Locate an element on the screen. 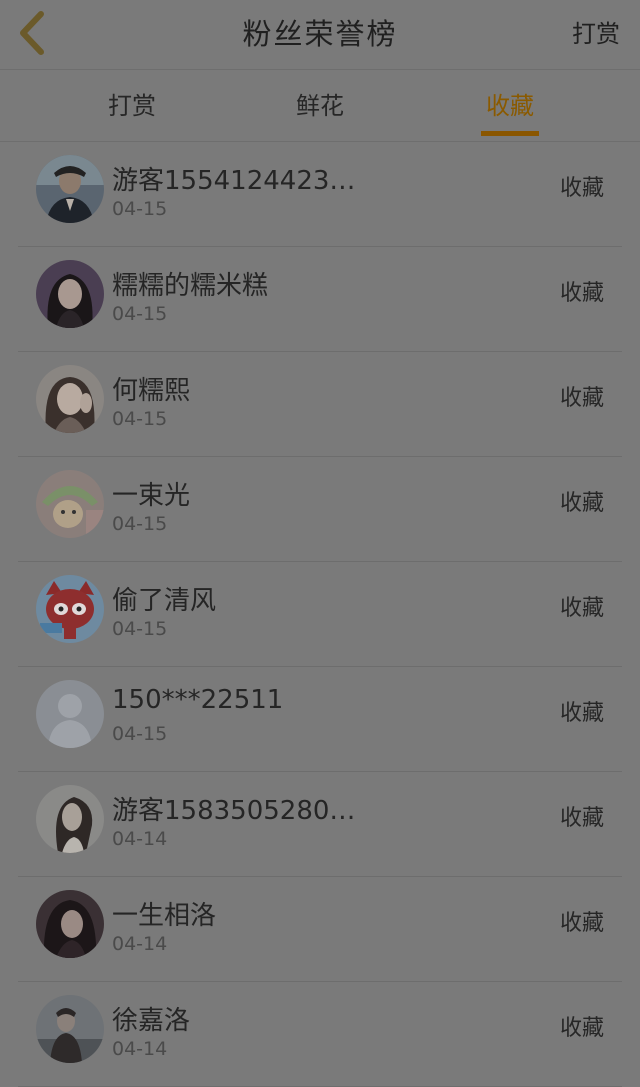 This screenshot has height=1087, width=640. avatar-woman-side is located at coordinates (70, 819).